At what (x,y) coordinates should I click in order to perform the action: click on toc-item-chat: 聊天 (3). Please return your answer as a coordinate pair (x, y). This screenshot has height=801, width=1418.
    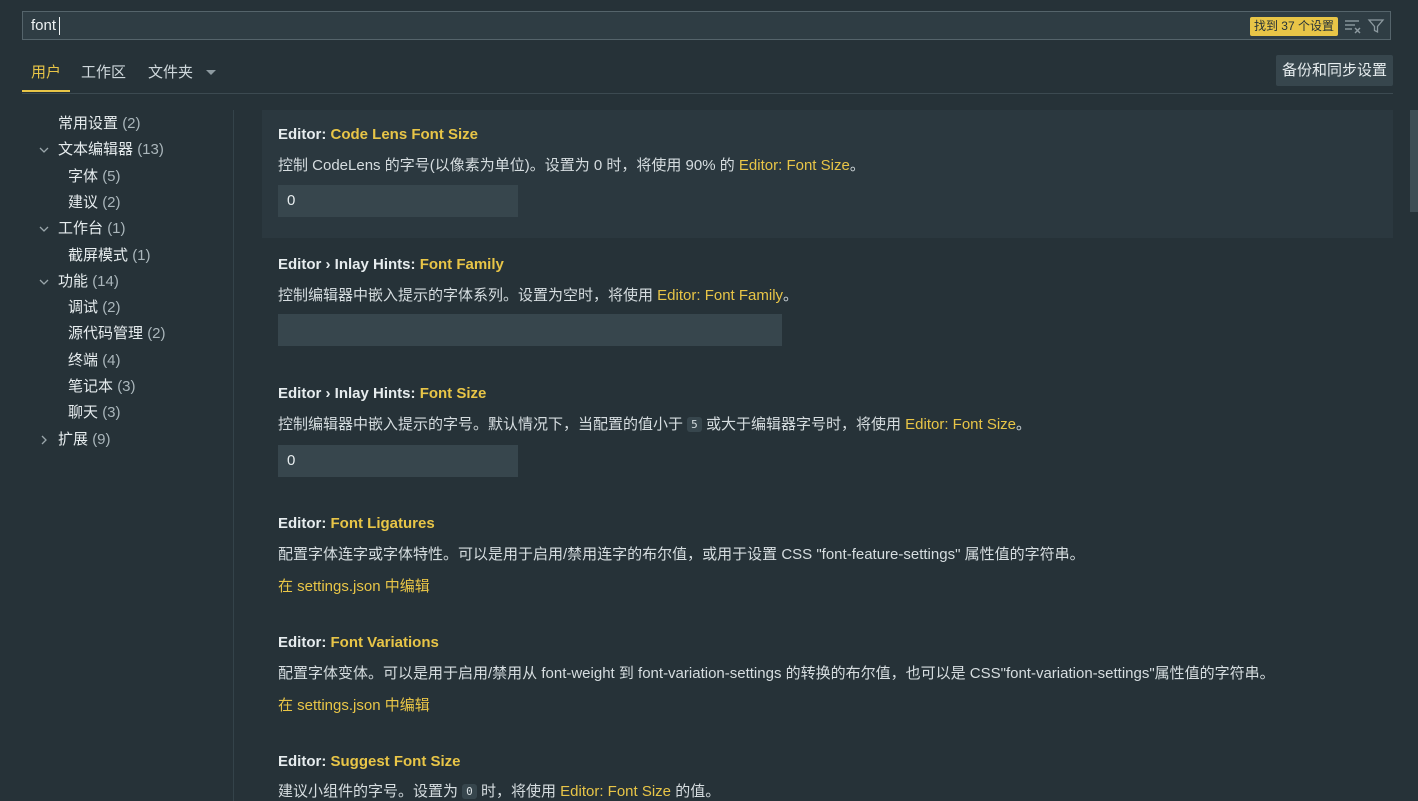
    Looking at the image, I should click on (94, 413).